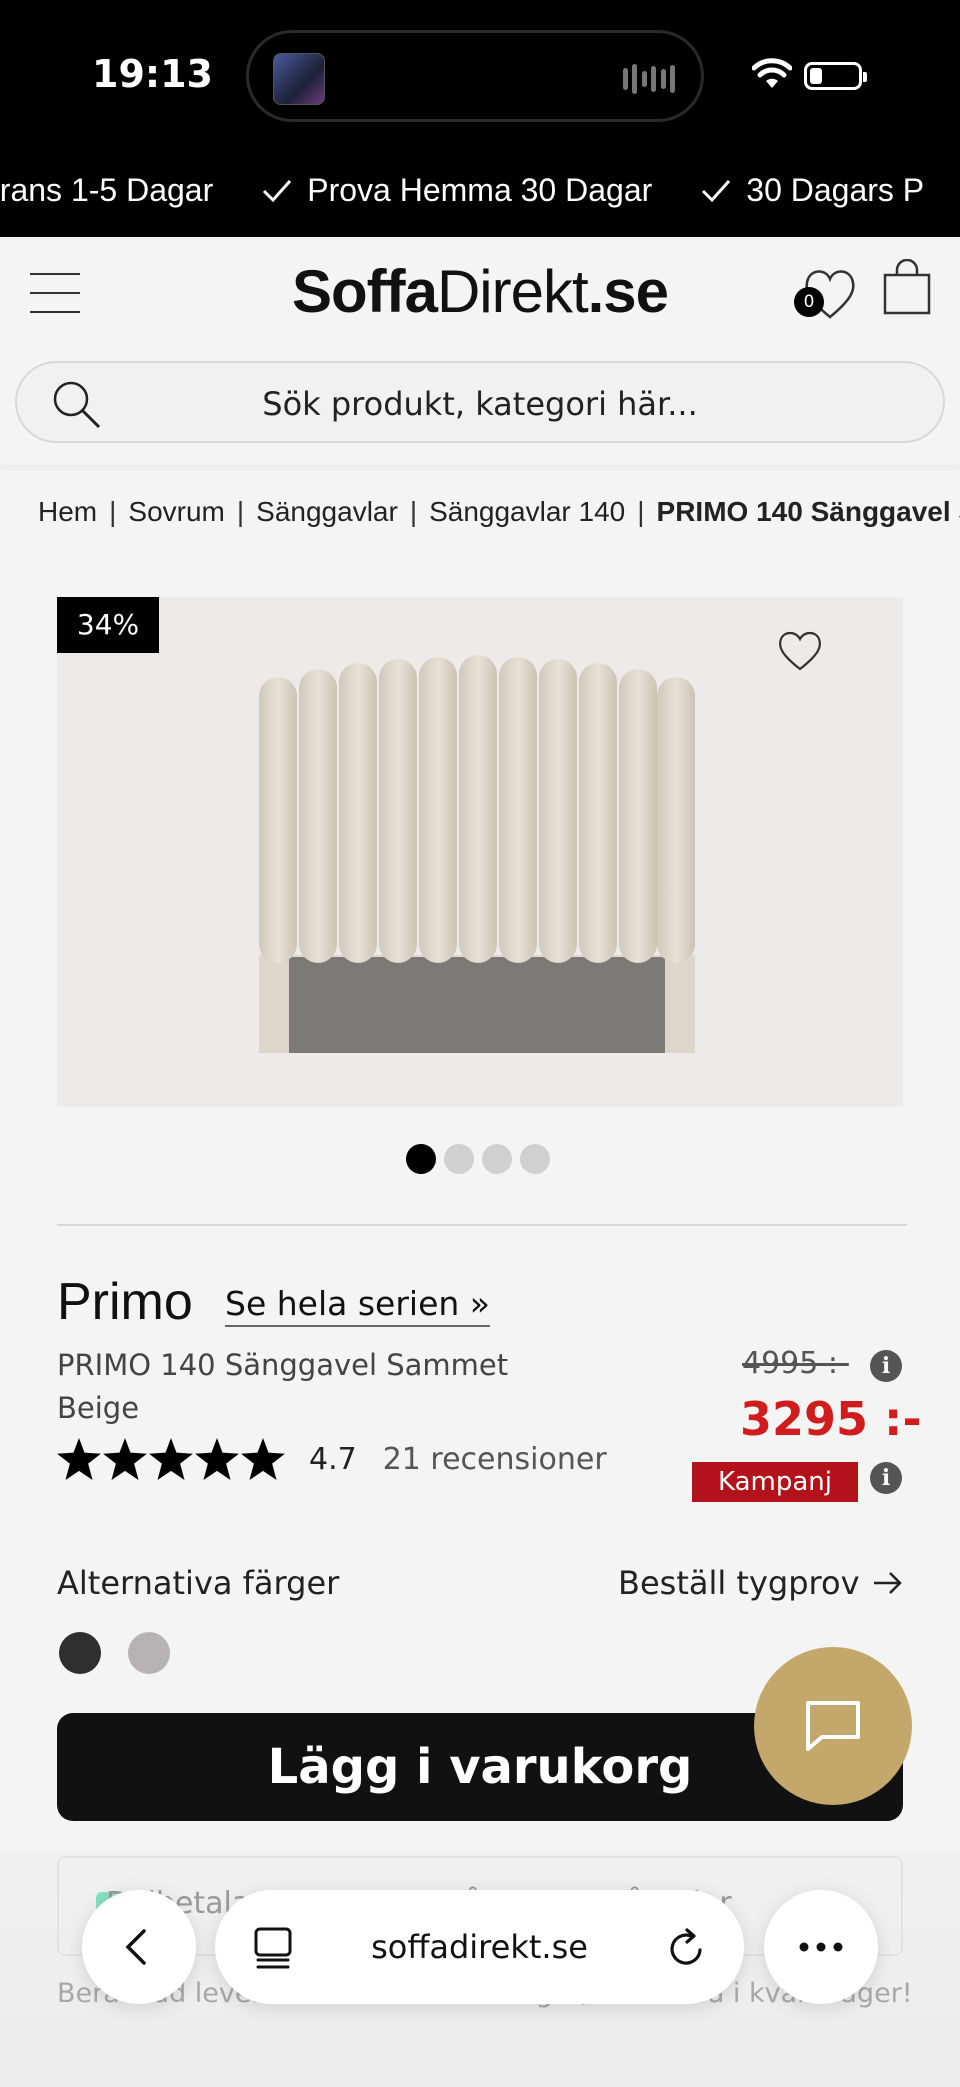  Describe the element at coordinates (775, 1482) in the screenshot. I see `campaign-badge: Kampanj` at that location.